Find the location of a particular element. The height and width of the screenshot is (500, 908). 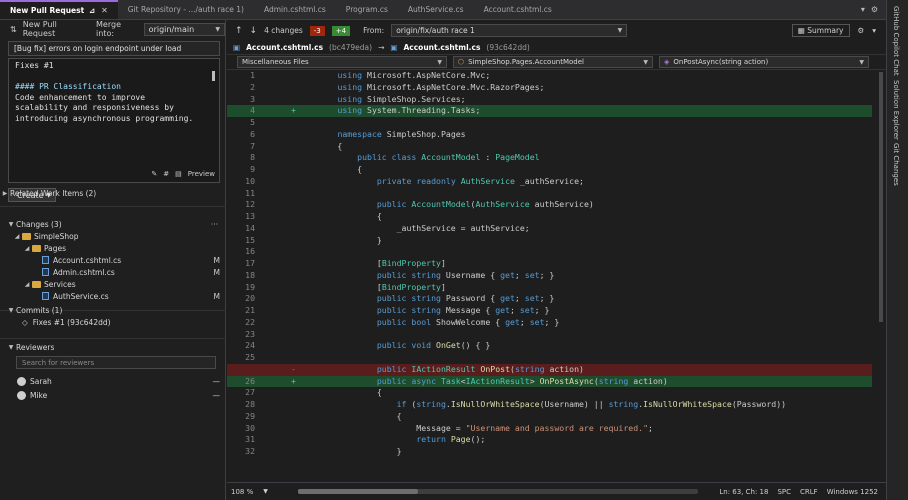

from-label: From: is located at coordinates (374, 30).